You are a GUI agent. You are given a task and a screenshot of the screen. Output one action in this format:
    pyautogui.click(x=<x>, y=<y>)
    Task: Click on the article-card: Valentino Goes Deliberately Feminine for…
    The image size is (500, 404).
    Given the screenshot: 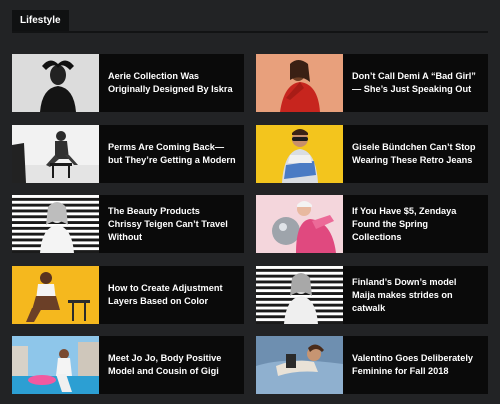 What is the action you would take?
    pyautogui.click(x=372, y=365)
    